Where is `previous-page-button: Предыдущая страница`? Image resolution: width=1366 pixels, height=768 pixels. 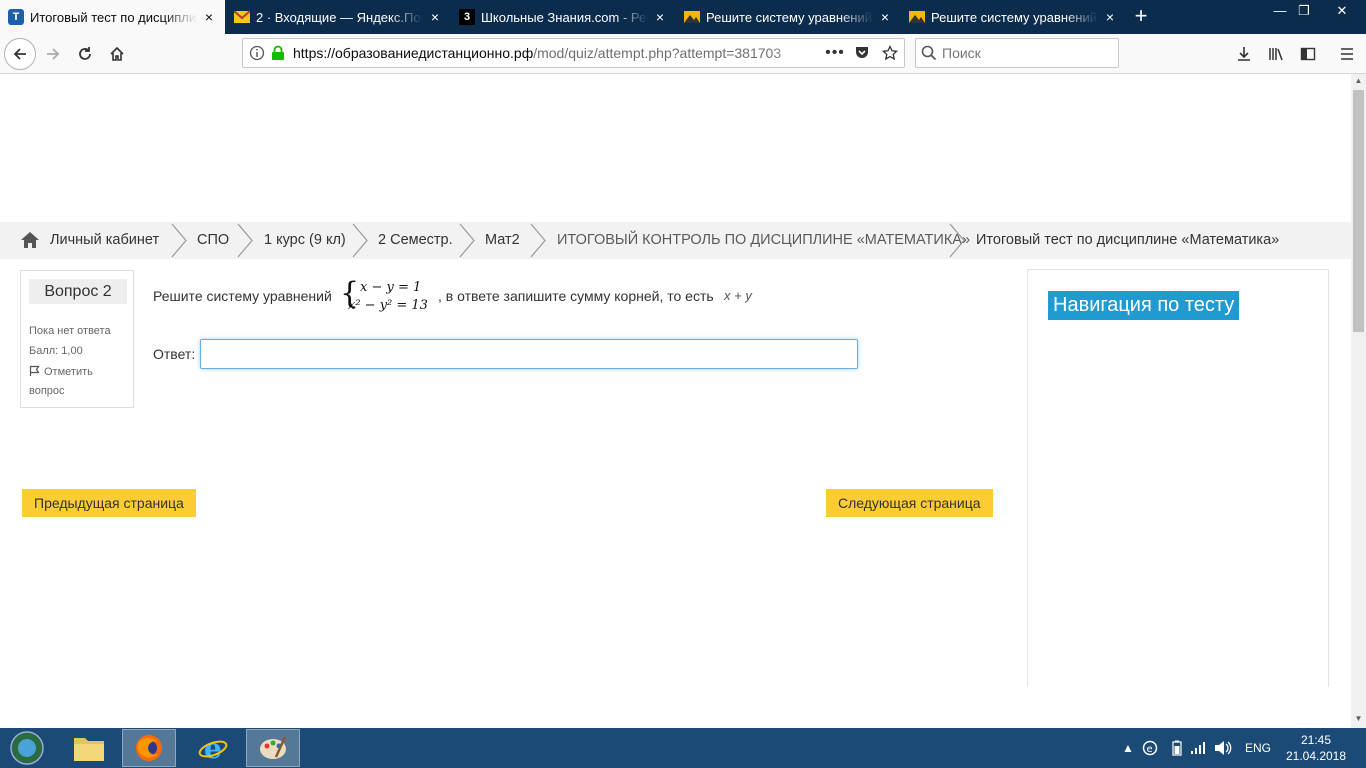
previous-page-button: Предыдущая страница is located at coordinates (109, 503).